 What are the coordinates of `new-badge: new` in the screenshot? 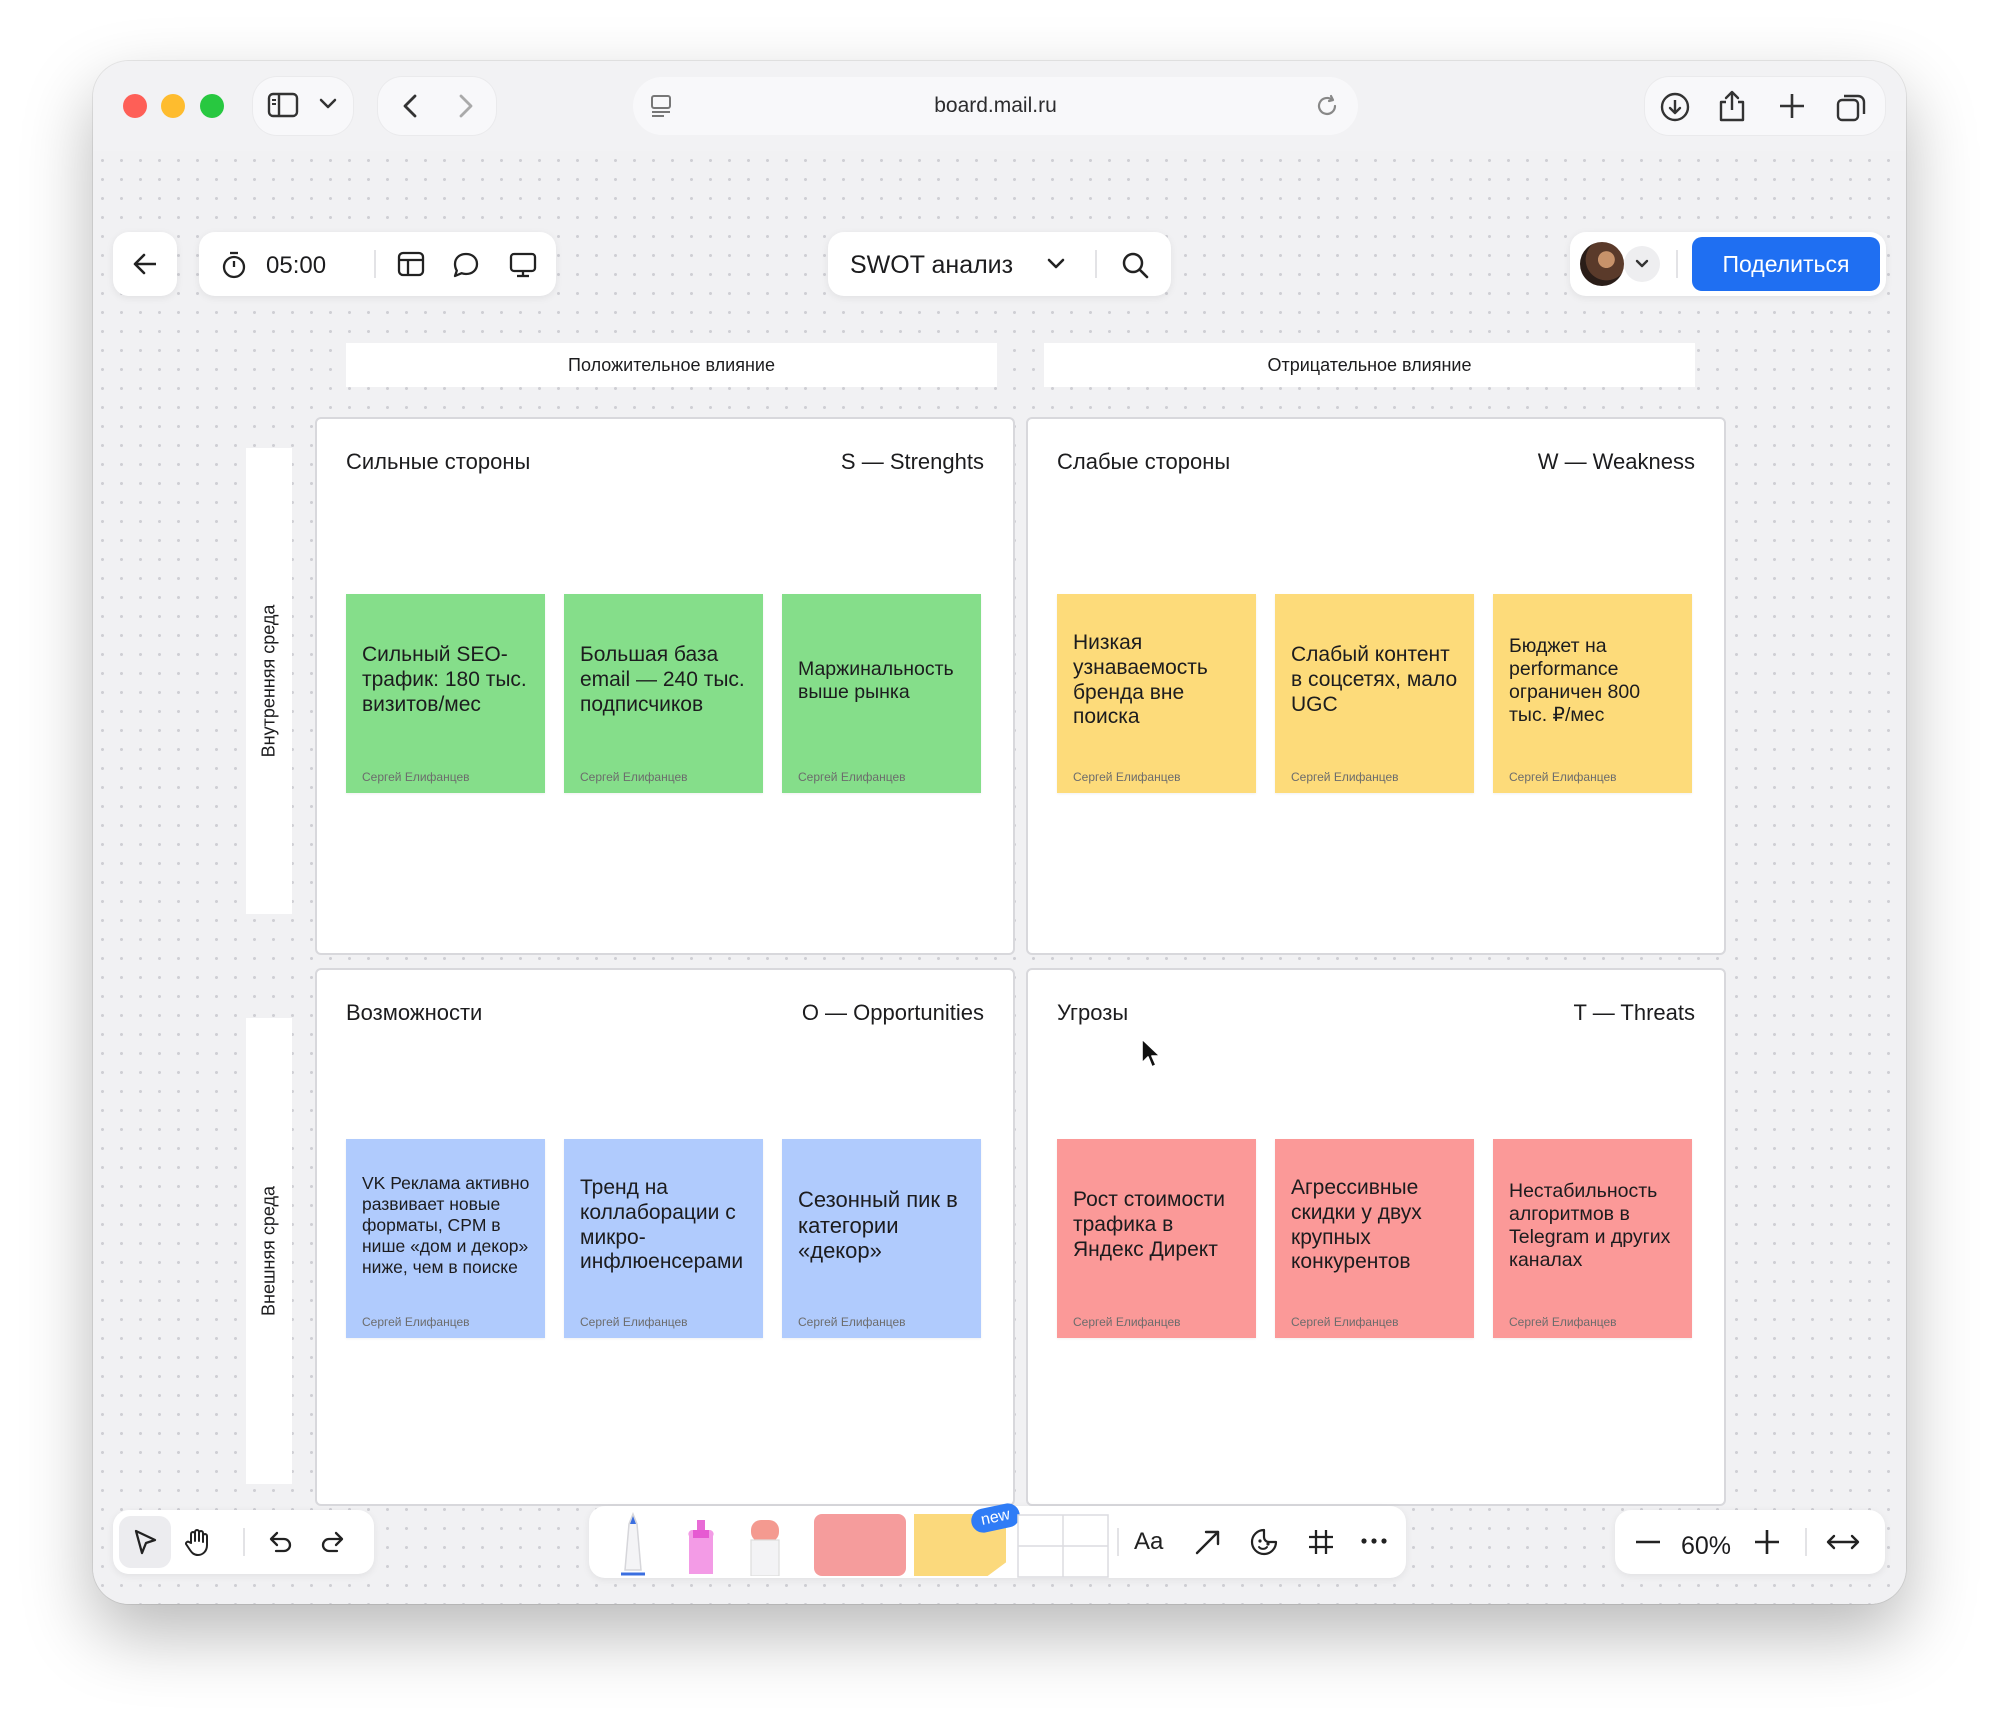 It's located at (996, 1518).